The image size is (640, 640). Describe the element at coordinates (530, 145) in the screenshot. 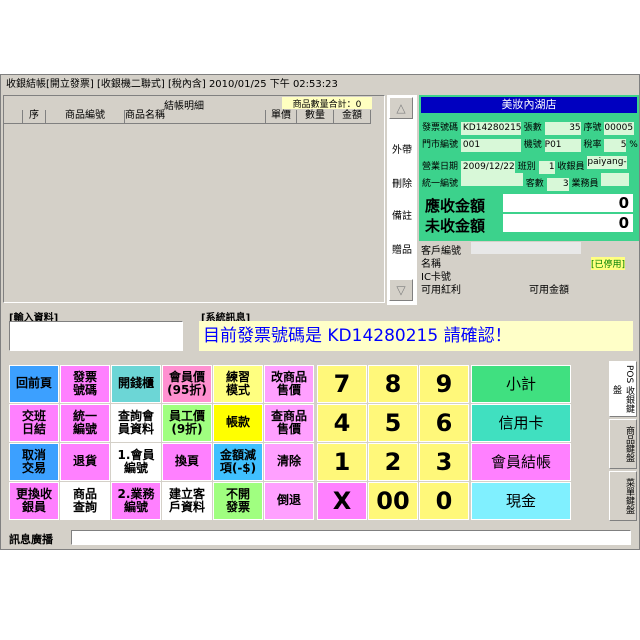

I see `store-row: 門市編號 001 機號 P01 稅率 5 %` at that location.